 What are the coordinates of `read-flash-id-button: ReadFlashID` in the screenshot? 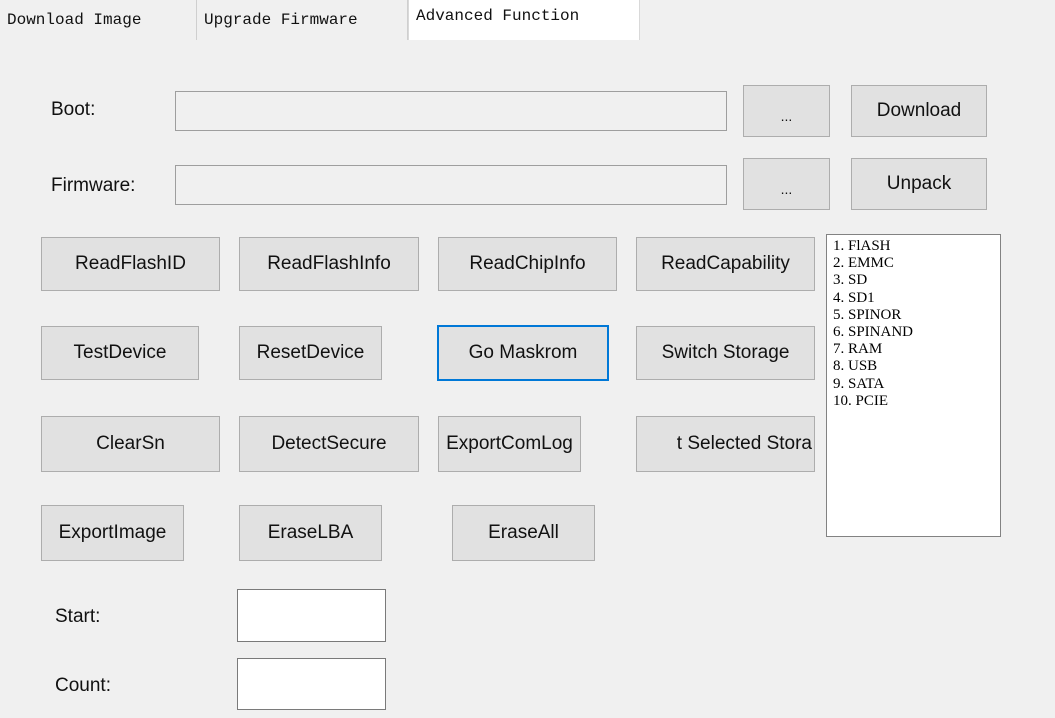 It's located at (130, 264).